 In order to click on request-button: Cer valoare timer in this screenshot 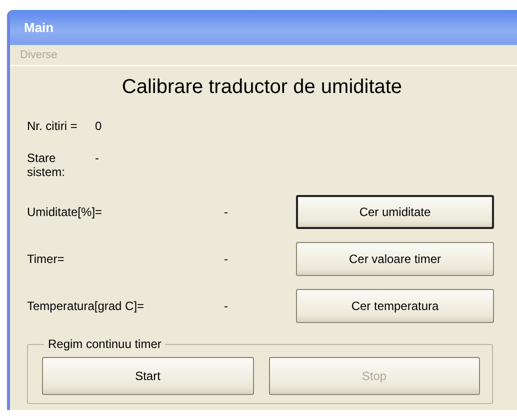, I will do `click(395, 259)`.